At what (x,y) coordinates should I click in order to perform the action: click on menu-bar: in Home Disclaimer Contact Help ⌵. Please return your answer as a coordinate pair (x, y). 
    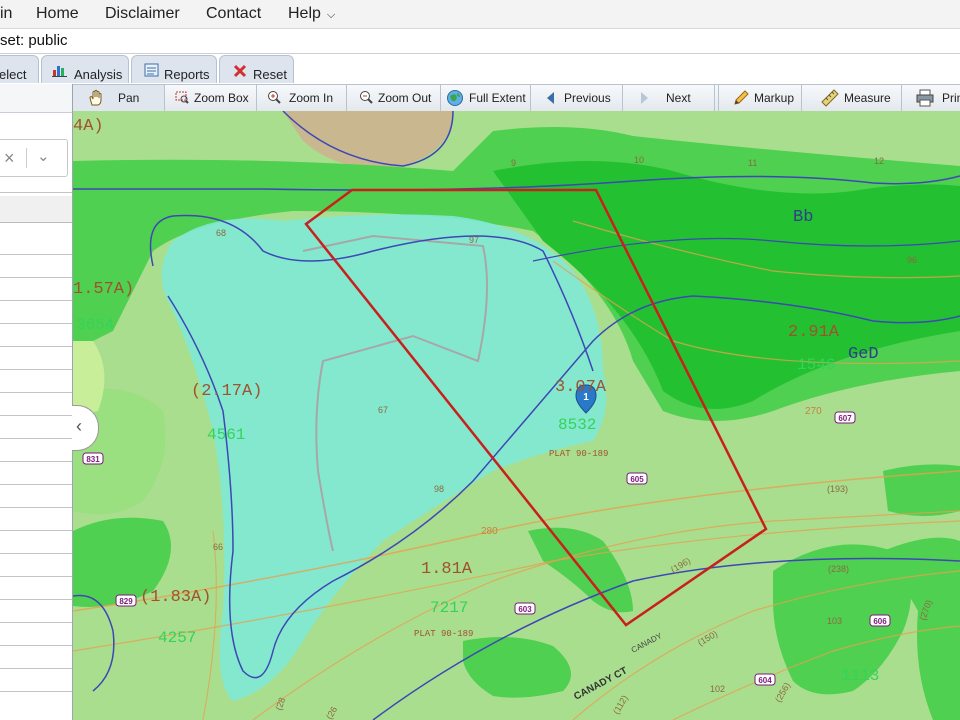
    Looking at the image, I should click on (480, 14).